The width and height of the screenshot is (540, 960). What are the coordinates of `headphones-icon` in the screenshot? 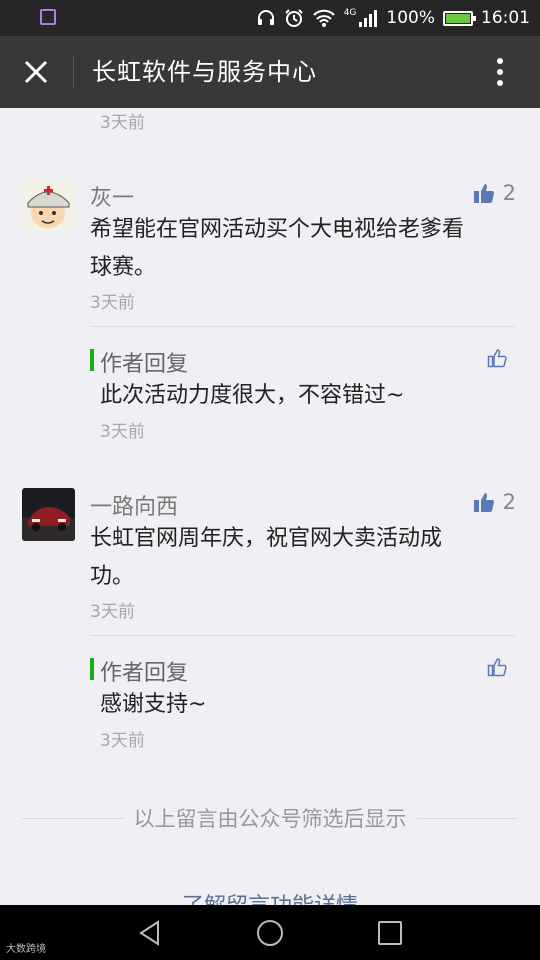 It's located at (265, 17).